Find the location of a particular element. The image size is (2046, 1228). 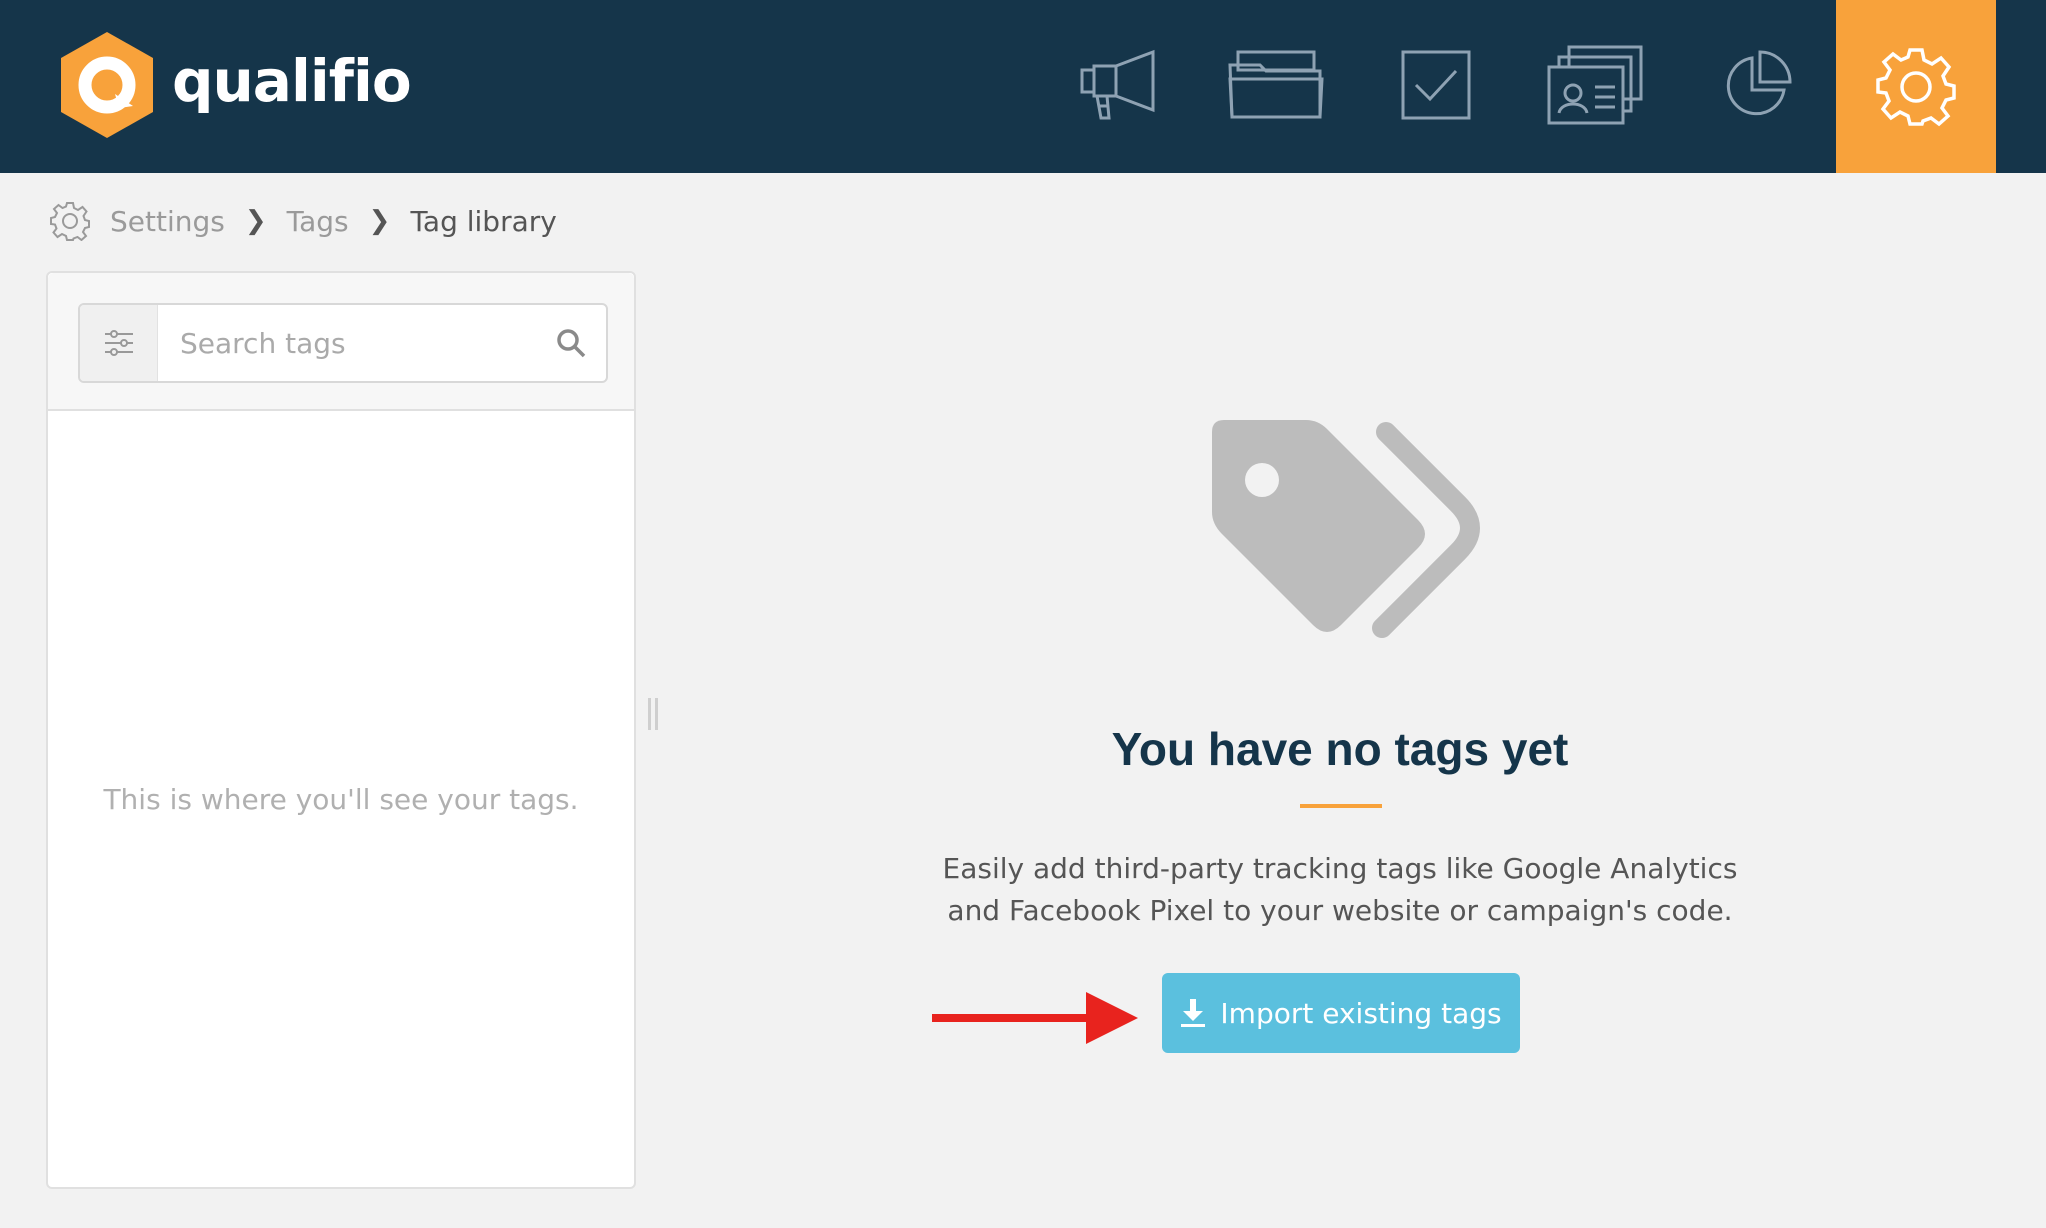

sliders-icon is located at coordinates (118, 343).